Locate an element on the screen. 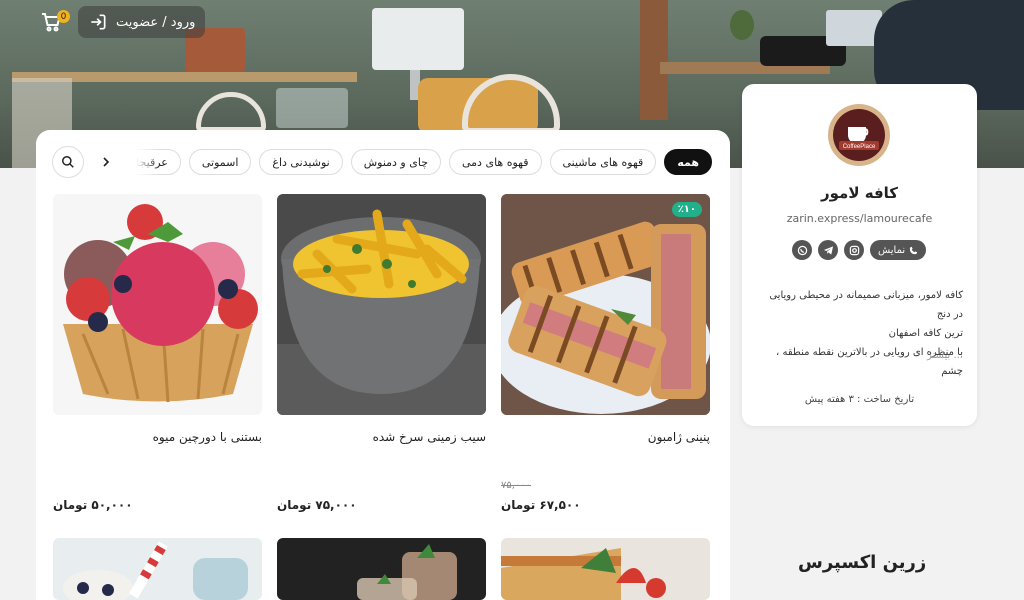  contact-links: نمایش is located at coordinates (859, 250).